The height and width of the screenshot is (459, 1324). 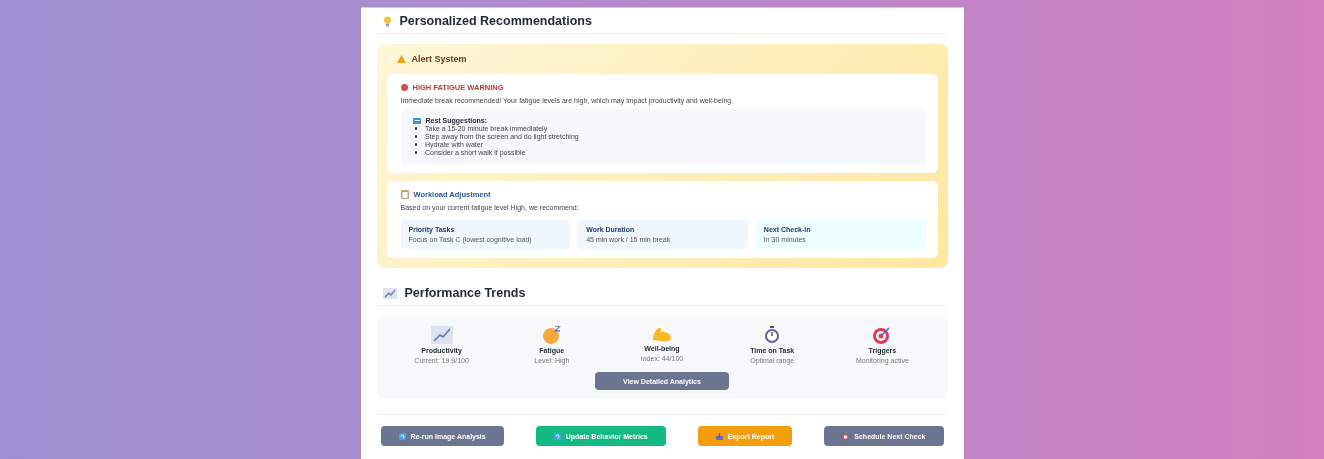 I want to click on alert-title: Alert System, so click(x=439, y=59).